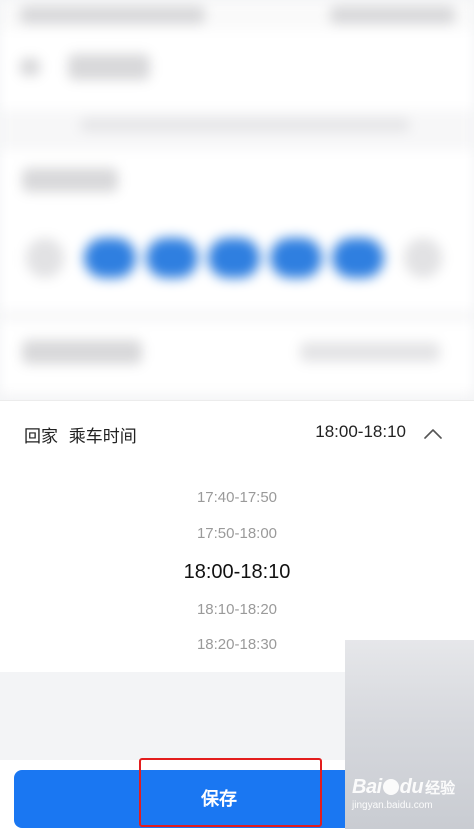 The image size is (474, 829). I want to click on picker-option-selected: 18:00-18:10, so click(237, 572).